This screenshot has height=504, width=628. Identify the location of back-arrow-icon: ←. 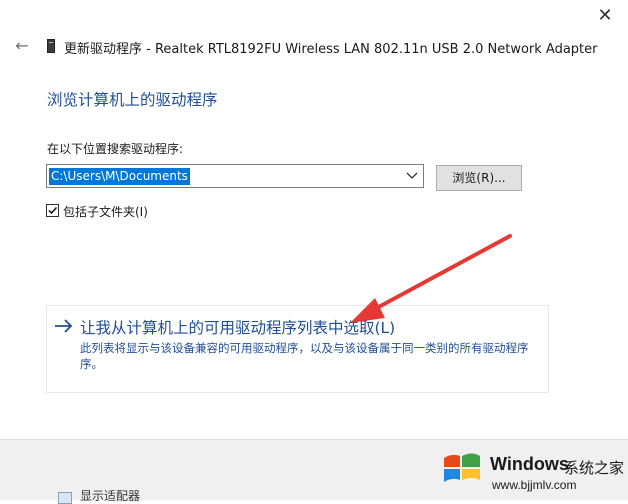
(22, 46).